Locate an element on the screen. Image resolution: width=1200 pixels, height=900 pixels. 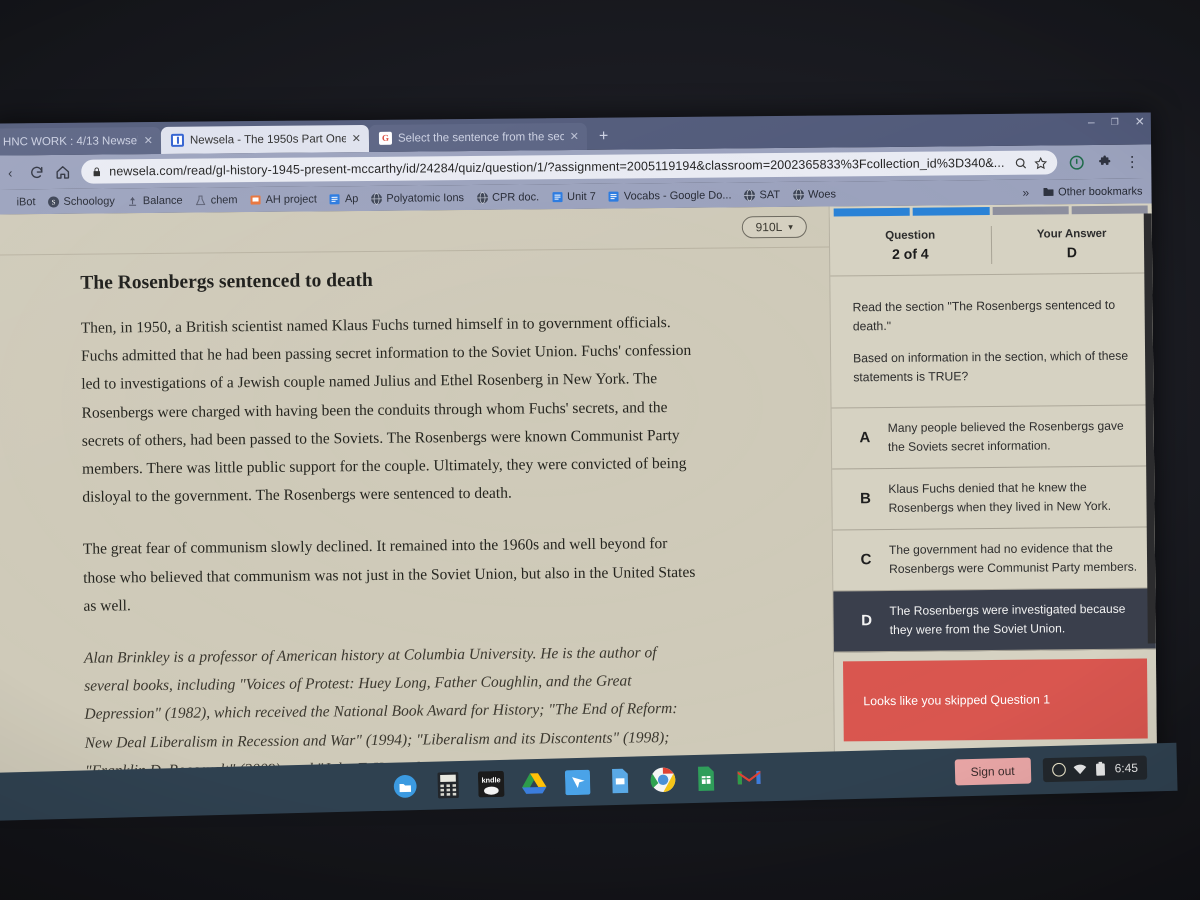
shelf-app-icons: kndle is located at coordinates (577, 781).